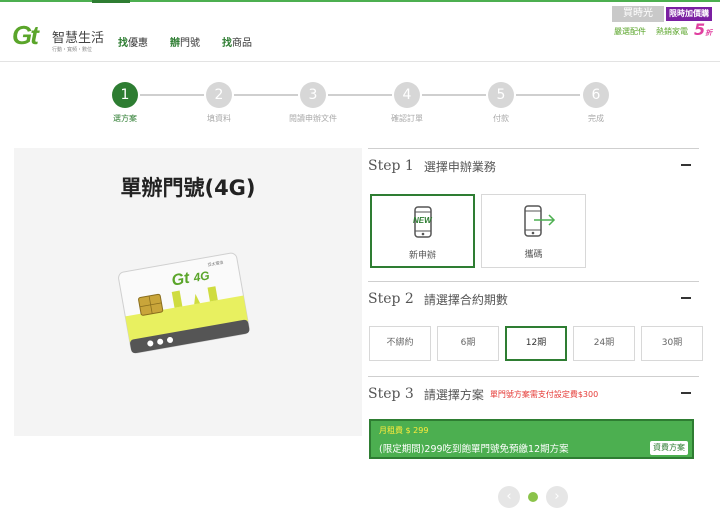  Describe the element at coordinates (391, 299) in the screenshot. I see `step2-number: Step 2` at that location.